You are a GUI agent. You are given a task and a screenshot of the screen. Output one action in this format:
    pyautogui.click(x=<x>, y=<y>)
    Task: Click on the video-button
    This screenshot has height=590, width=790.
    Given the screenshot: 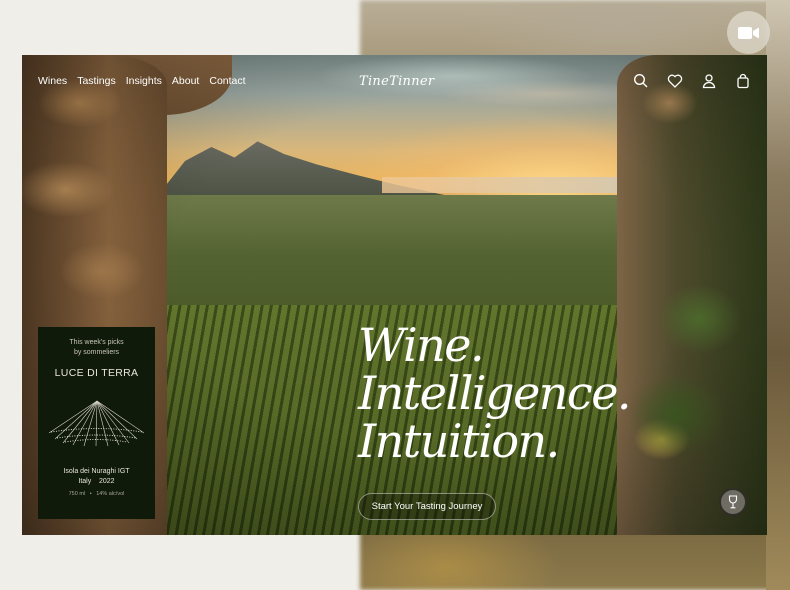 What is the action you would take?
    pyautogui.click(x=748, y=32)
    